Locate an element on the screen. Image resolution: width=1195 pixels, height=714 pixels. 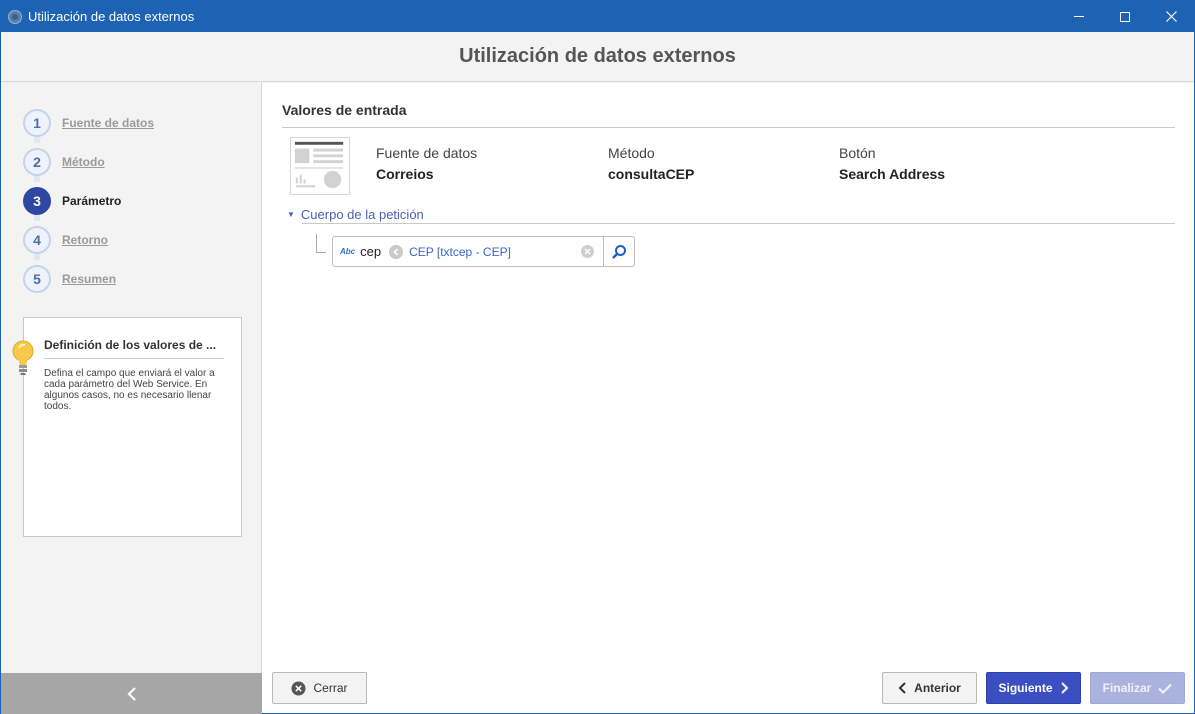
close-window-button is located at coordinates (1171, 16).